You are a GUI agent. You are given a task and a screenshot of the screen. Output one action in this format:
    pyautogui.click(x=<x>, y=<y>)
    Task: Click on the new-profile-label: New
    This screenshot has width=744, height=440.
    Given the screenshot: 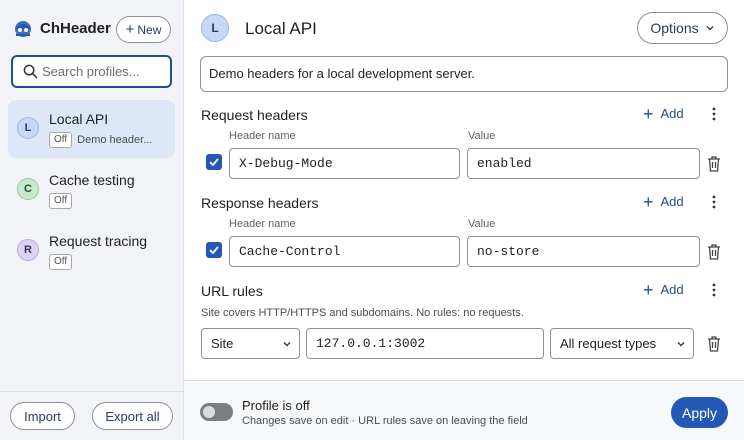 What is the action you would take?
    pyautogui.click(x=149, y=29)
    